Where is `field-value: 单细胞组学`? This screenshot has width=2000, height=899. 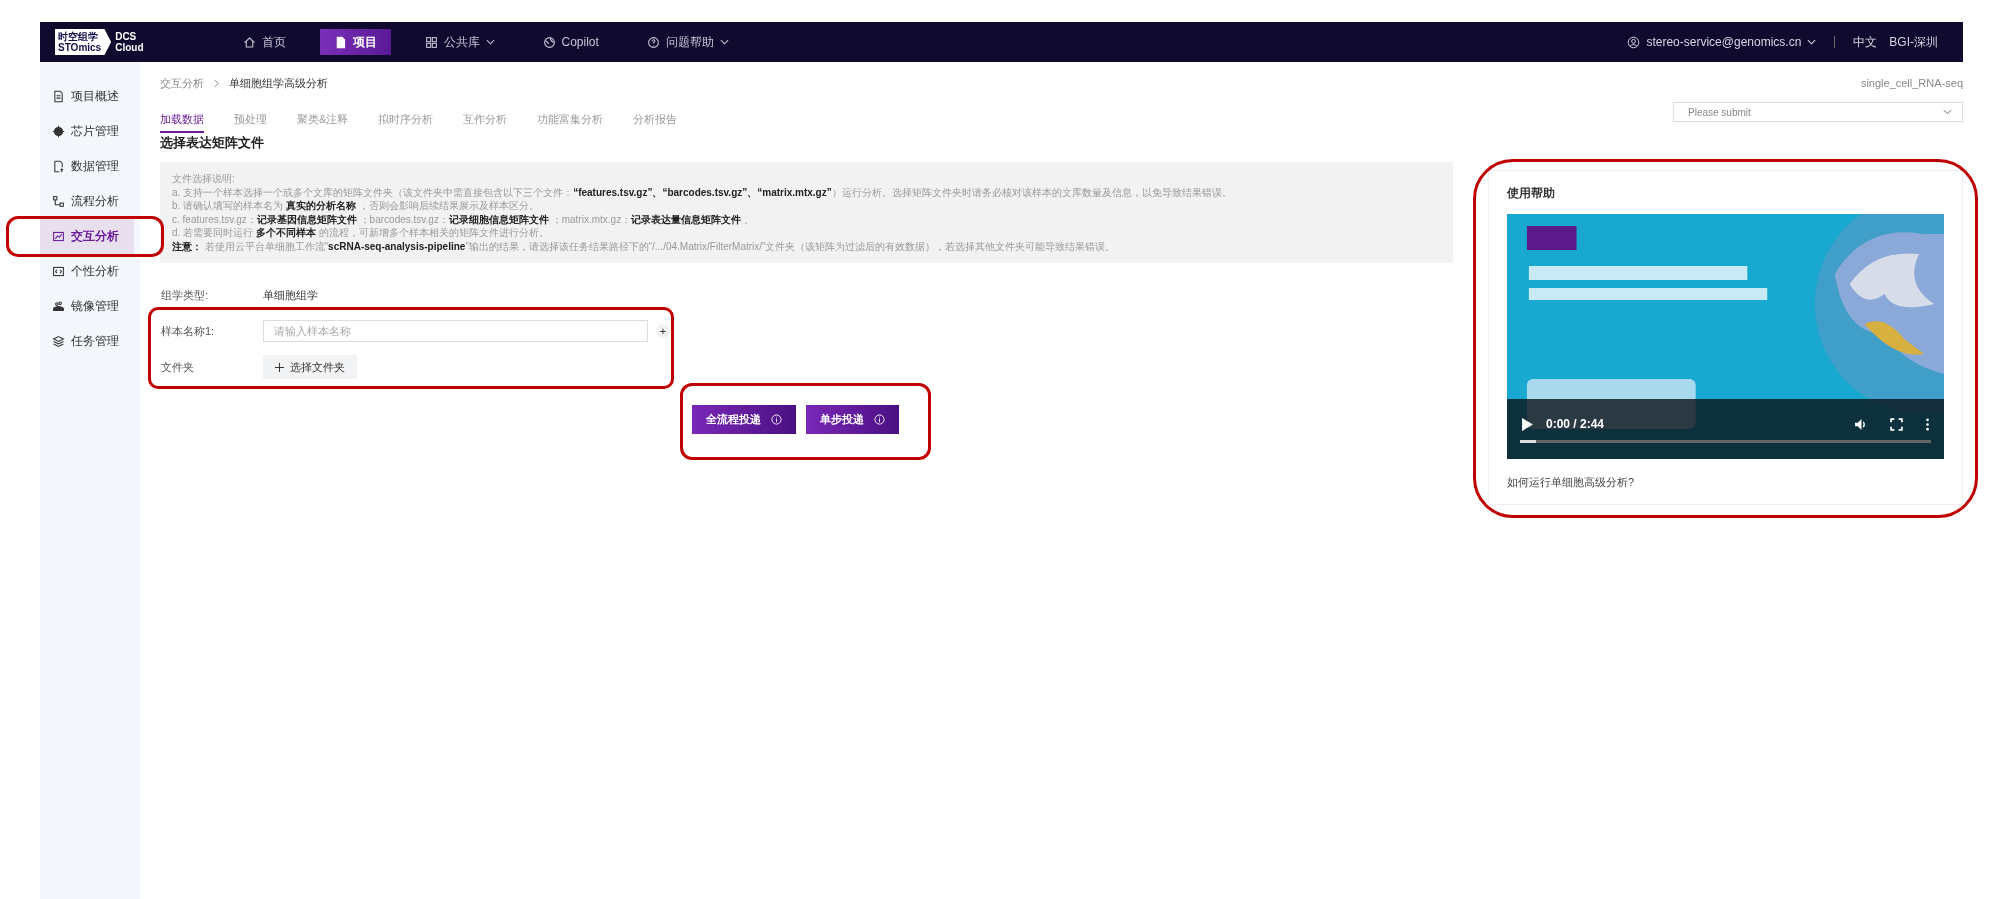
field-value: 单细胞组学 is located at coordinates (290, 295).